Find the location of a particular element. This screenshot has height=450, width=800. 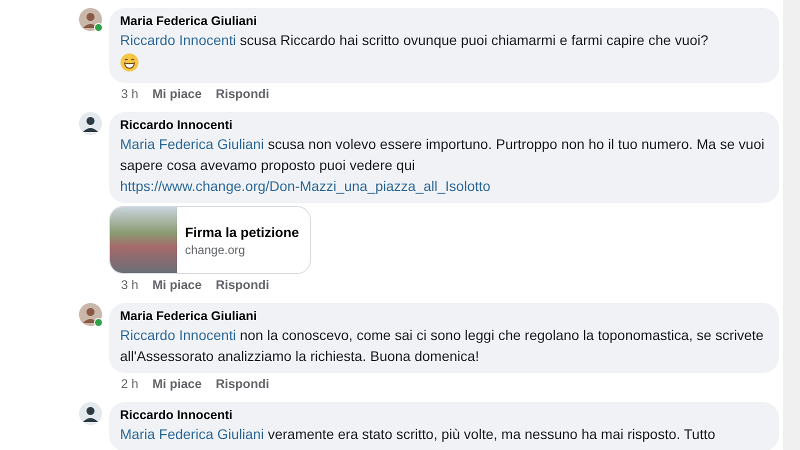

preview-title: Firma la petizione is located at coordinates (242, 233).